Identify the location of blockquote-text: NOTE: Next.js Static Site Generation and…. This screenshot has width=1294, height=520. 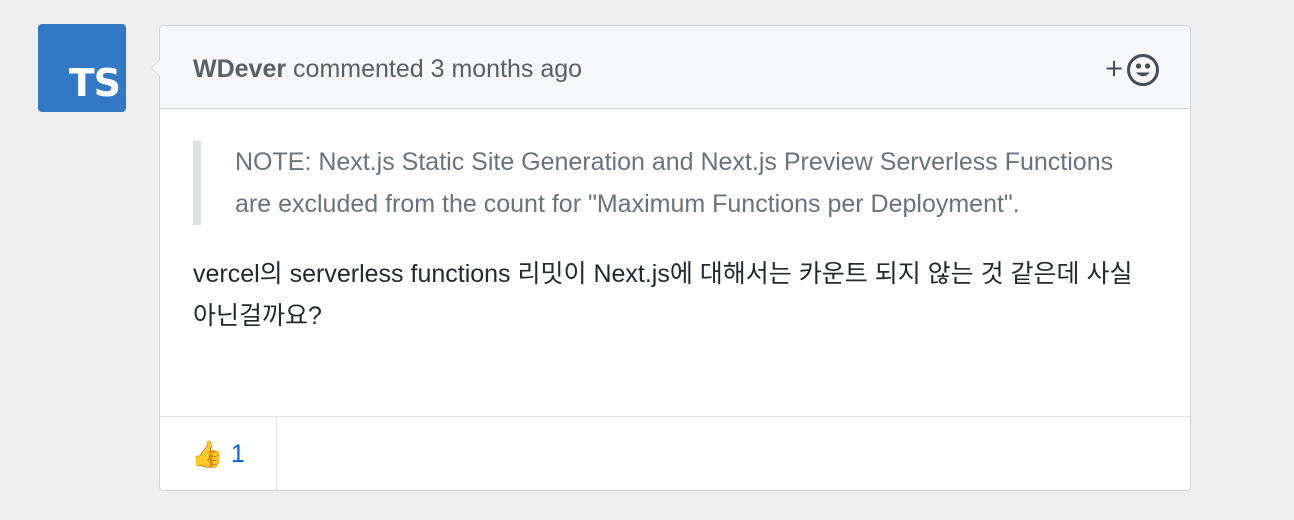
(674, 183).